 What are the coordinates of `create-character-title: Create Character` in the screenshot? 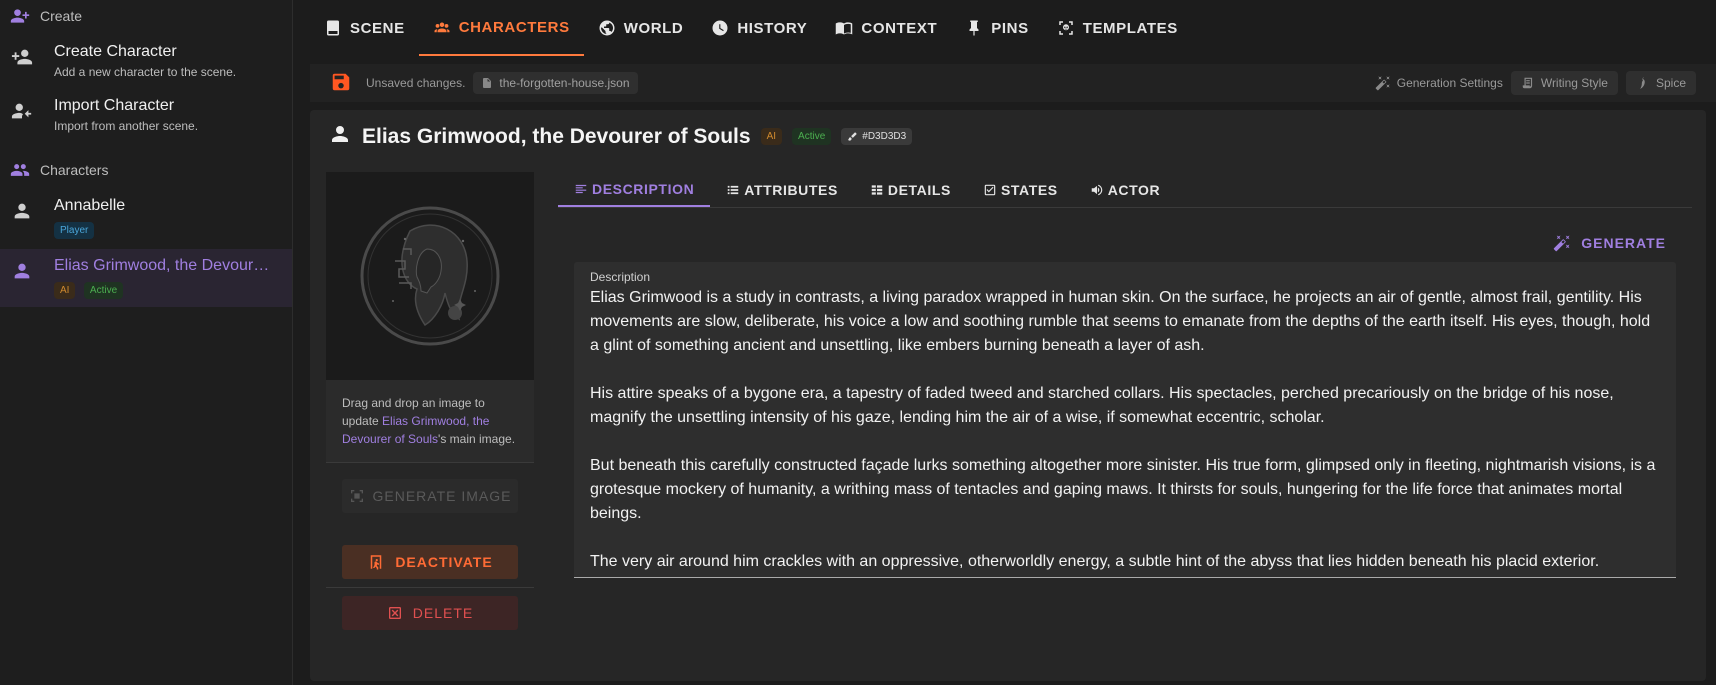 It's located at (115, 51).